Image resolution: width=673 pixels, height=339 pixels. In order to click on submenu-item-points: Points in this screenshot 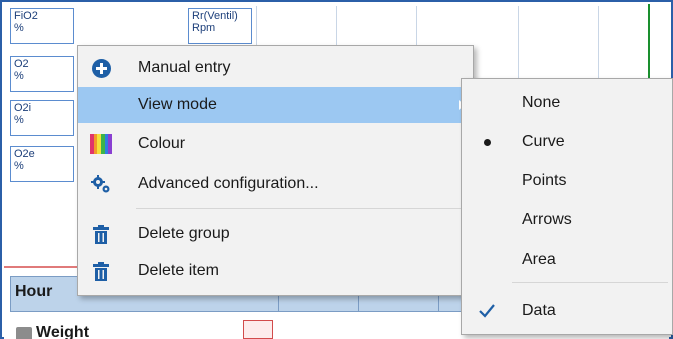, I will do `click(567, 181)`.